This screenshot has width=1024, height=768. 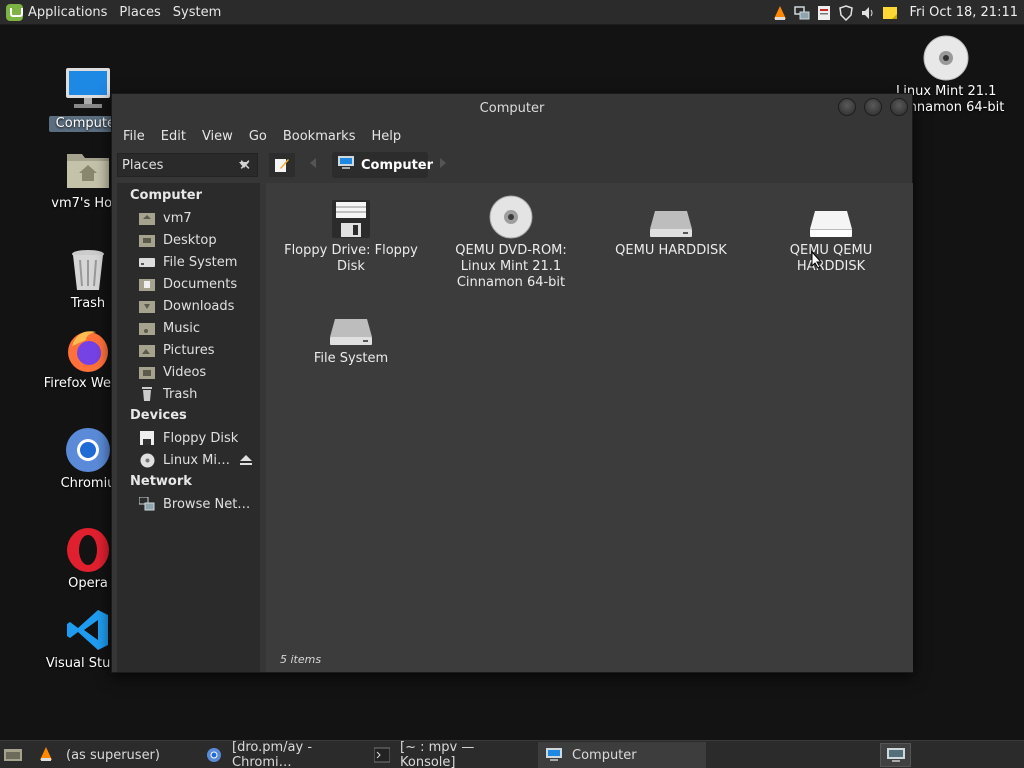 What do you see at coordinates (161, 481) in the screenshot?
I see `sidebar-header-network: Network` at bounding box center [161, 481].